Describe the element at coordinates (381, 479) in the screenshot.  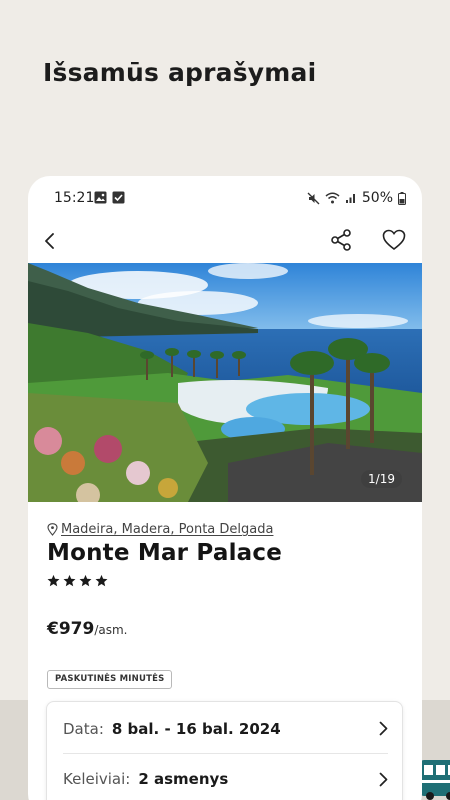
I see `photo-counter: 1/19` at that location.